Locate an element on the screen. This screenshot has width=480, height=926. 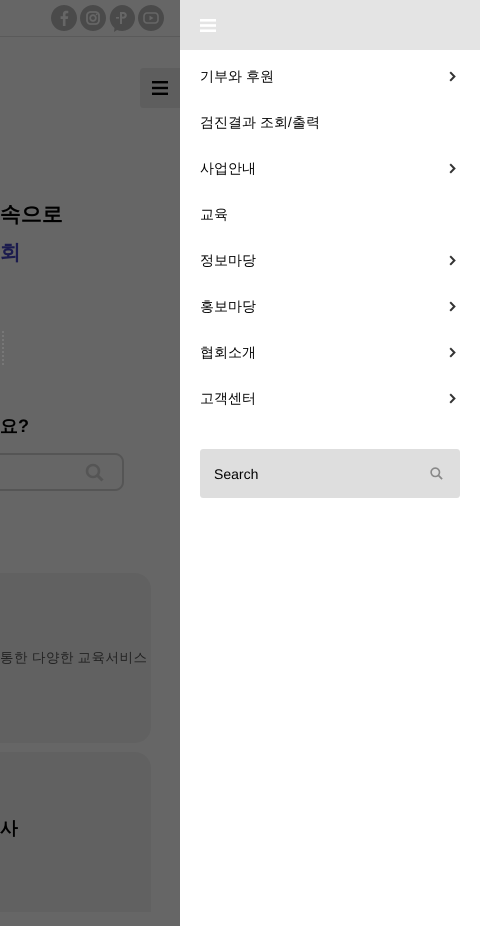
speech-bubble-icon is located at coordinates (122, 18).